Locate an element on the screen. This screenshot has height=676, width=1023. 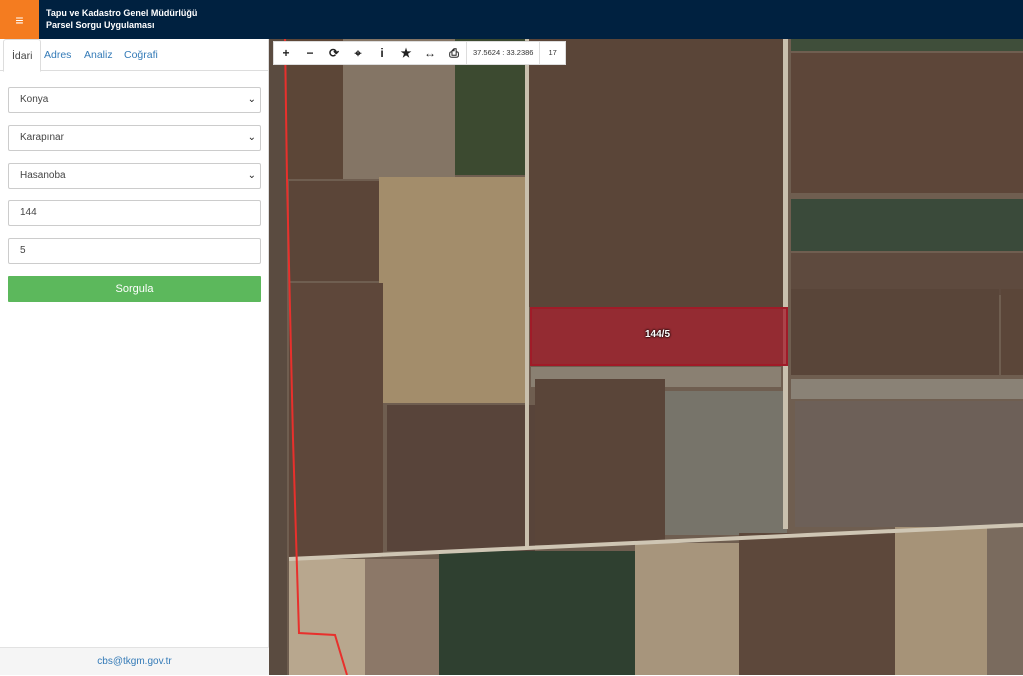
zoom-level-readout: 17 is located at coordinates (551, 53).